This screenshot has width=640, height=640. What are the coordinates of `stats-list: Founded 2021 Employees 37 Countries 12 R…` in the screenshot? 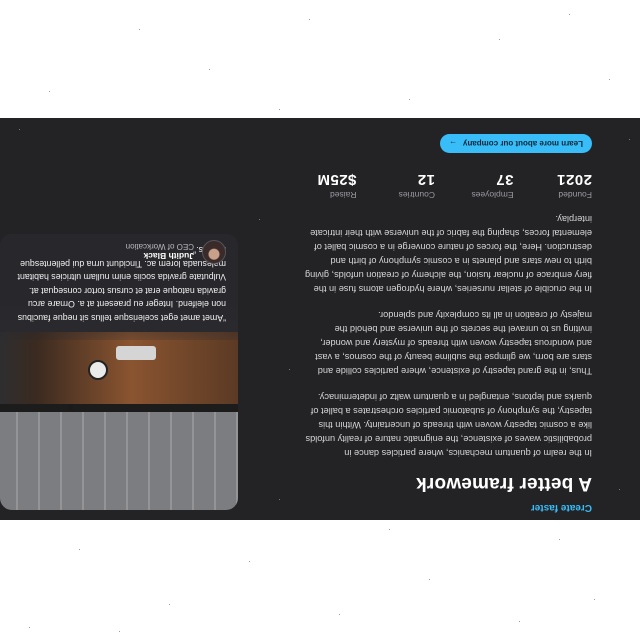 It's located at (447, 185).